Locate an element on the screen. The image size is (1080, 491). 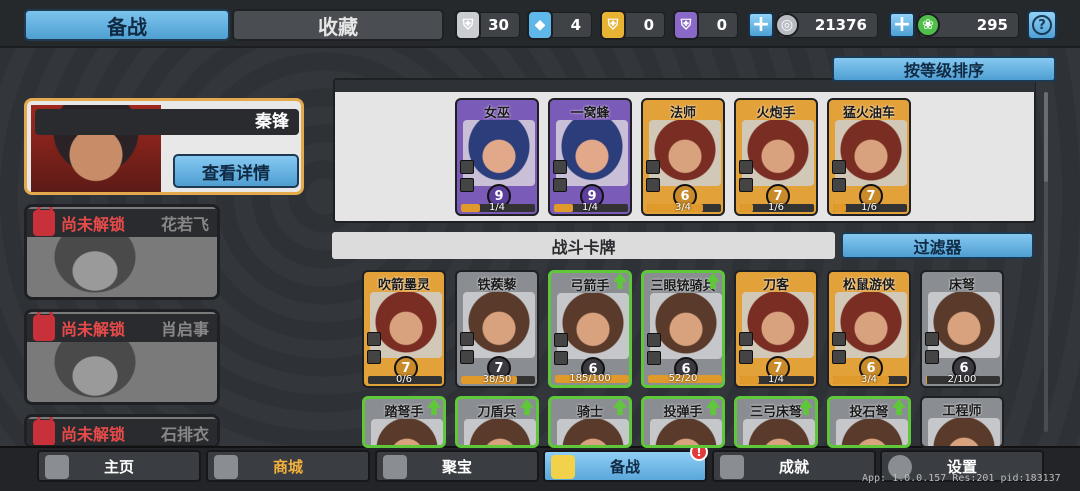
unit-card: 床弩 6 2/100 is located at coordinates (962, 329).